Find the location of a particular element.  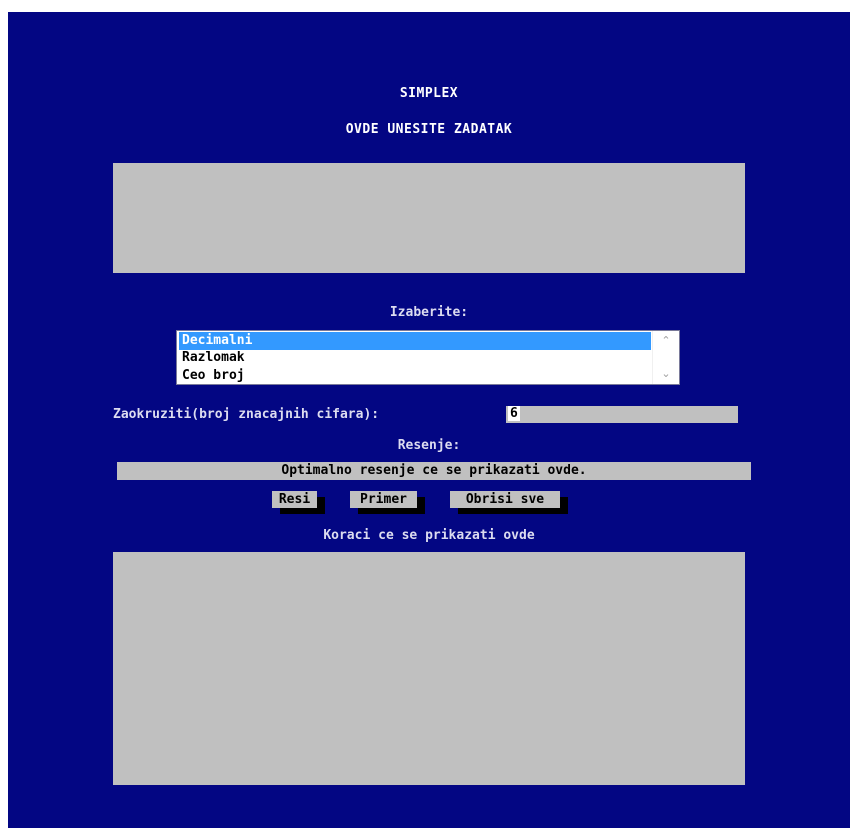

result-label: Resenje: is located at coordinates (429, 445).